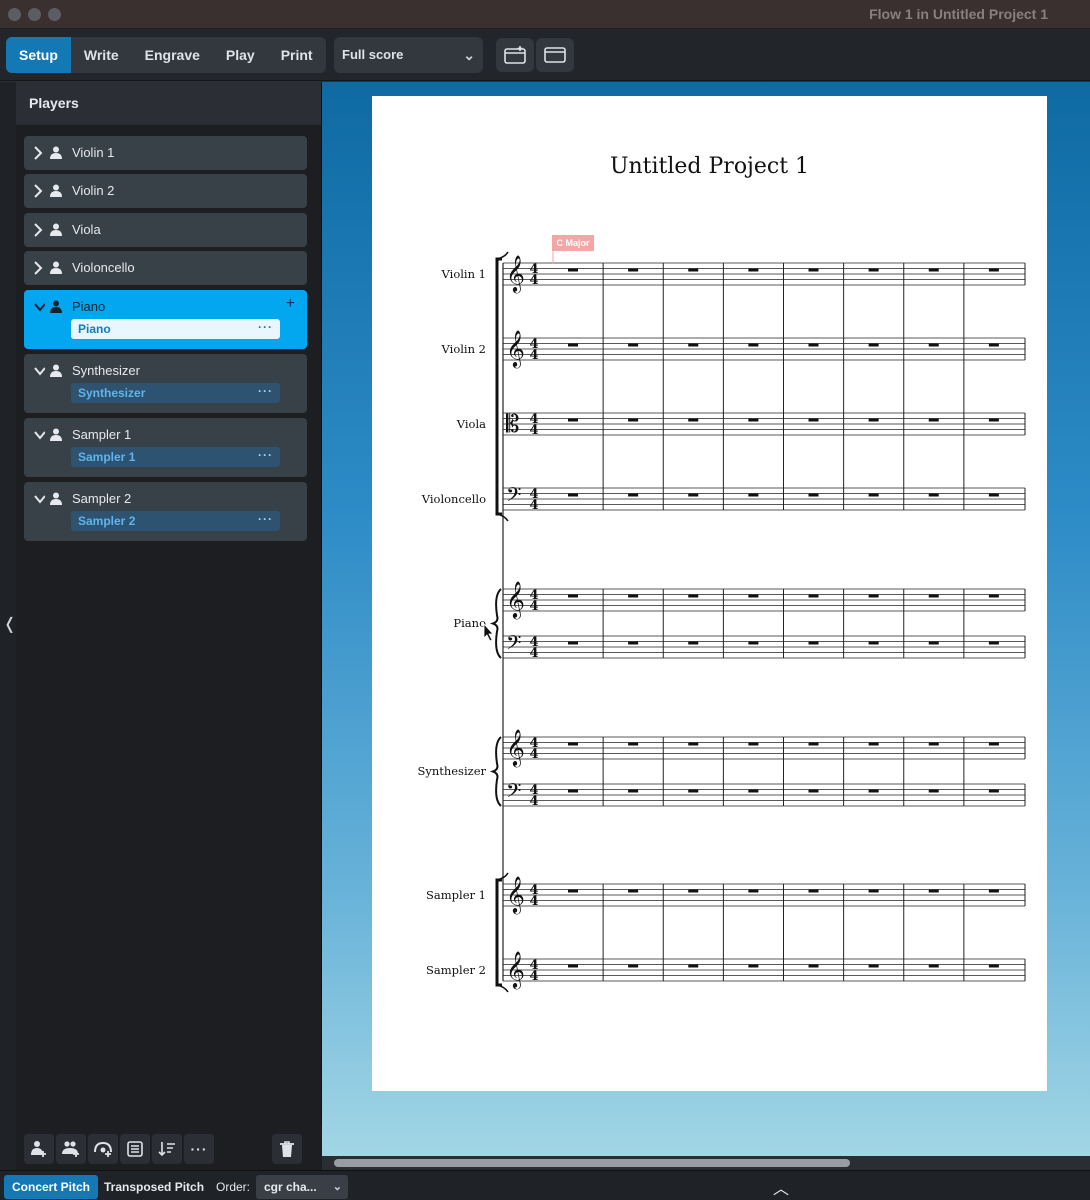 This screenshot has height=1200, width=1090. What do you see at coordinates (958, 14) in the screenshot?
I see `window-title: Flow 1 in Untitled Project 1` at bounding box center [958, 14].